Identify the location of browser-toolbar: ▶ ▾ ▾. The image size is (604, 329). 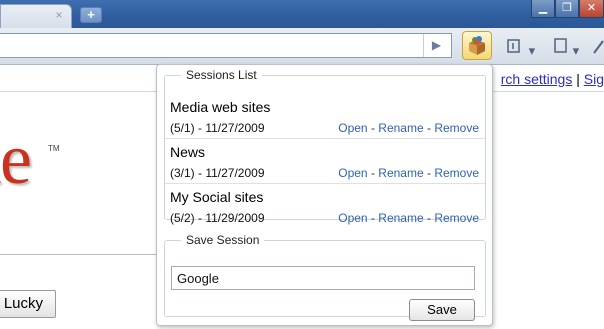
(302, 46).